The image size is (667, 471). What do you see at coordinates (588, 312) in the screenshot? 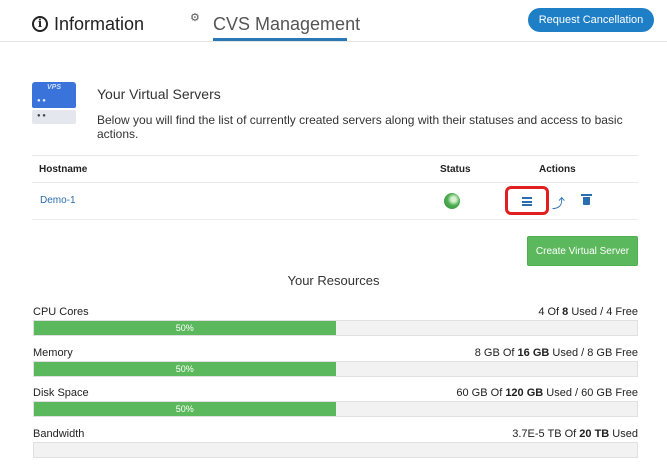
I see `resource-usage: 4 Of 8 Used / 4 Free` at bounding box center [588, 312].